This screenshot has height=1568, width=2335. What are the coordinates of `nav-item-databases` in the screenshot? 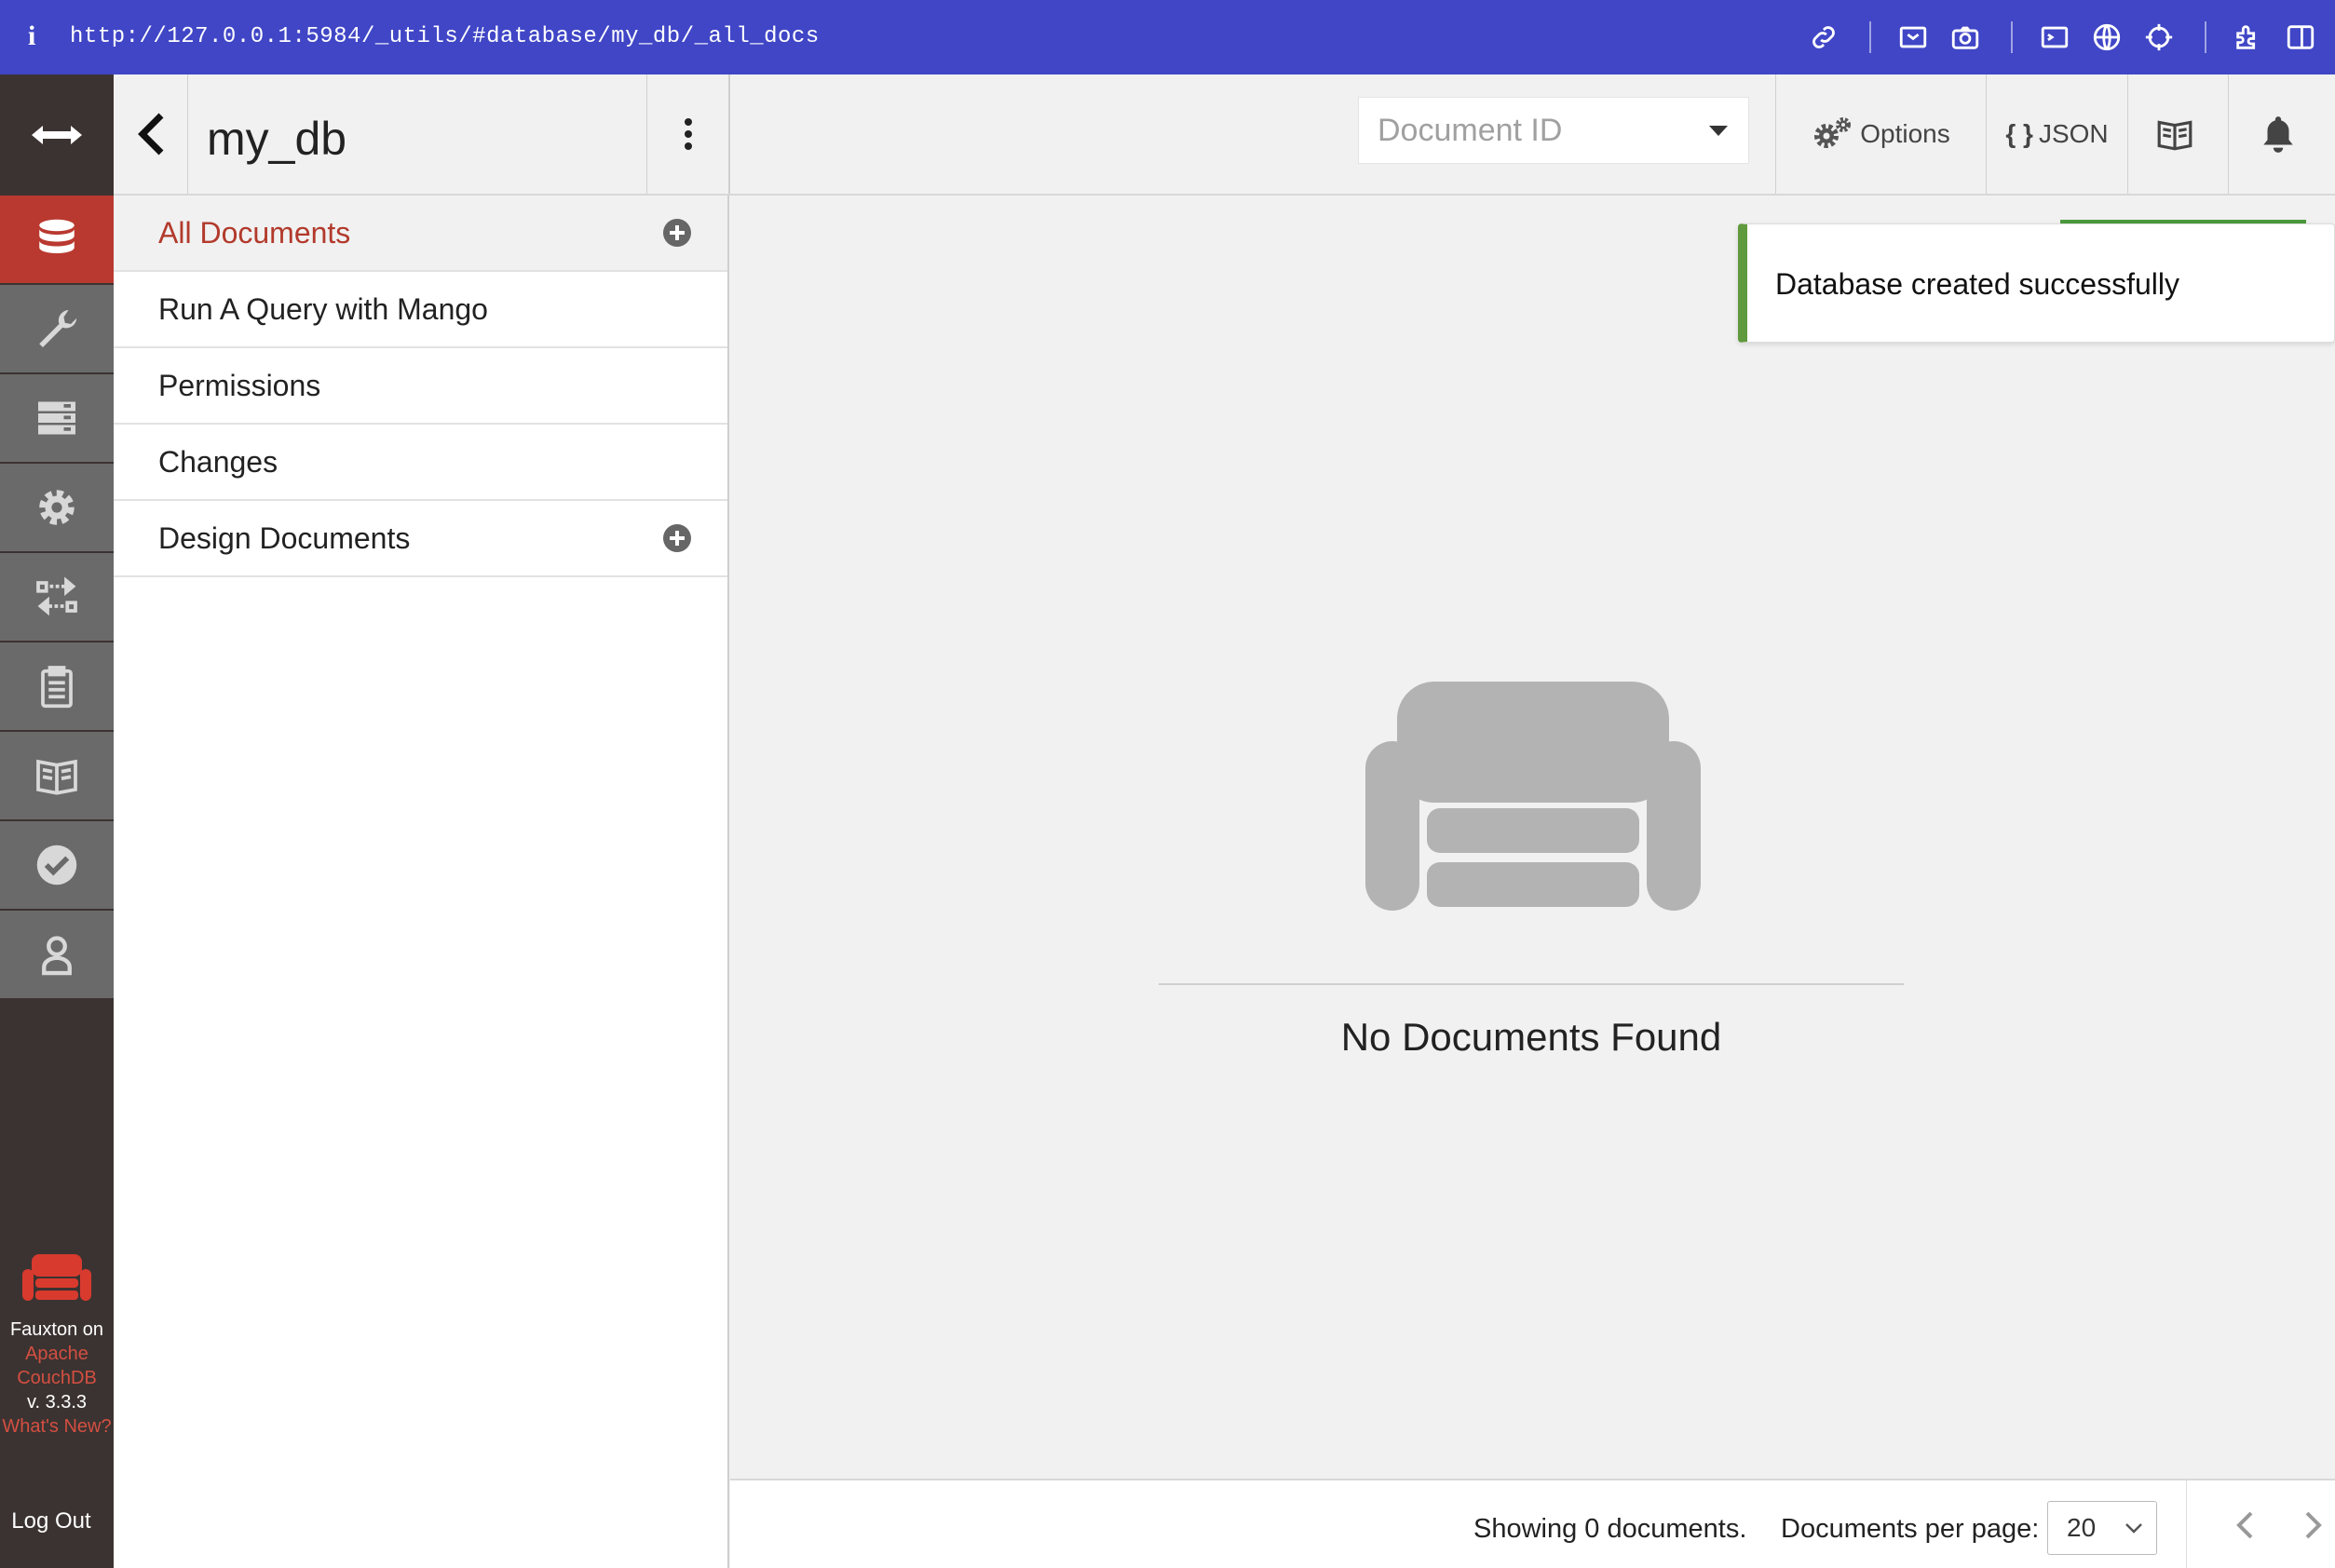 It's located at (57, 240).